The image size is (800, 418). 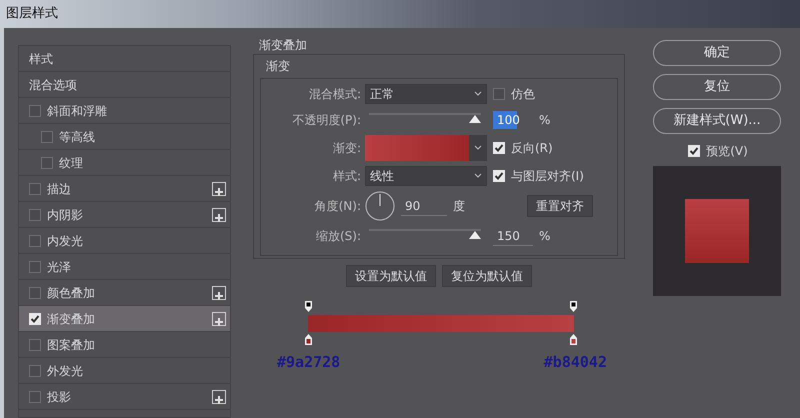 What do you see at coordinates (459, 206) in the screenshot?
I see `unit-label: 度` at bounding box center [459, 206].